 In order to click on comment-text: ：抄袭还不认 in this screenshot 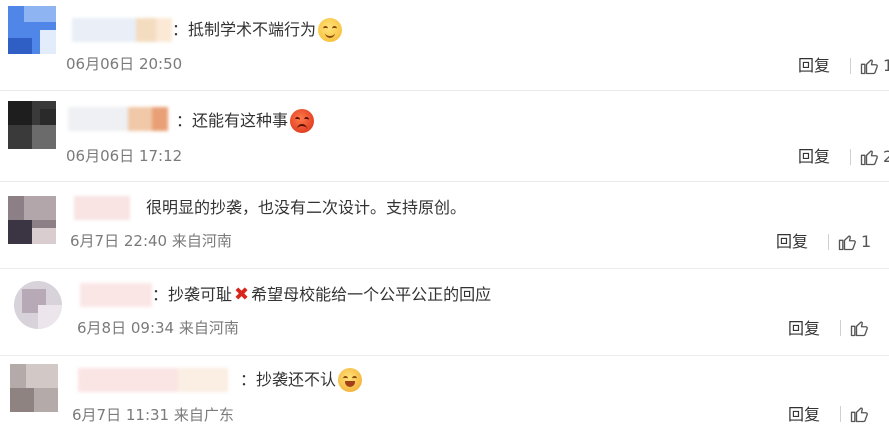, I will do `click(301, 380)`.